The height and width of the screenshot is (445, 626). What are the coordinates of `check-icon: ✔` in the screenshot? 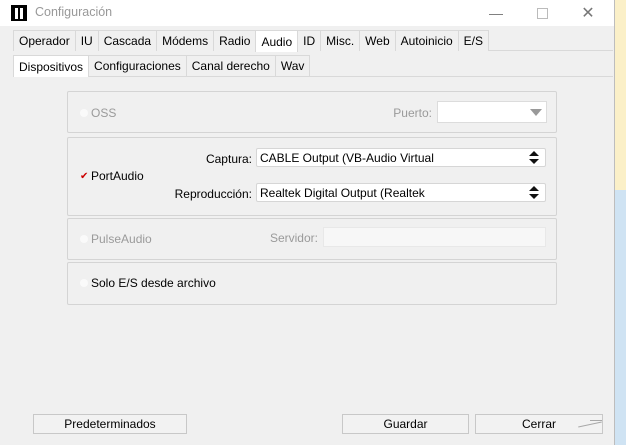 It's located at (84, 176).